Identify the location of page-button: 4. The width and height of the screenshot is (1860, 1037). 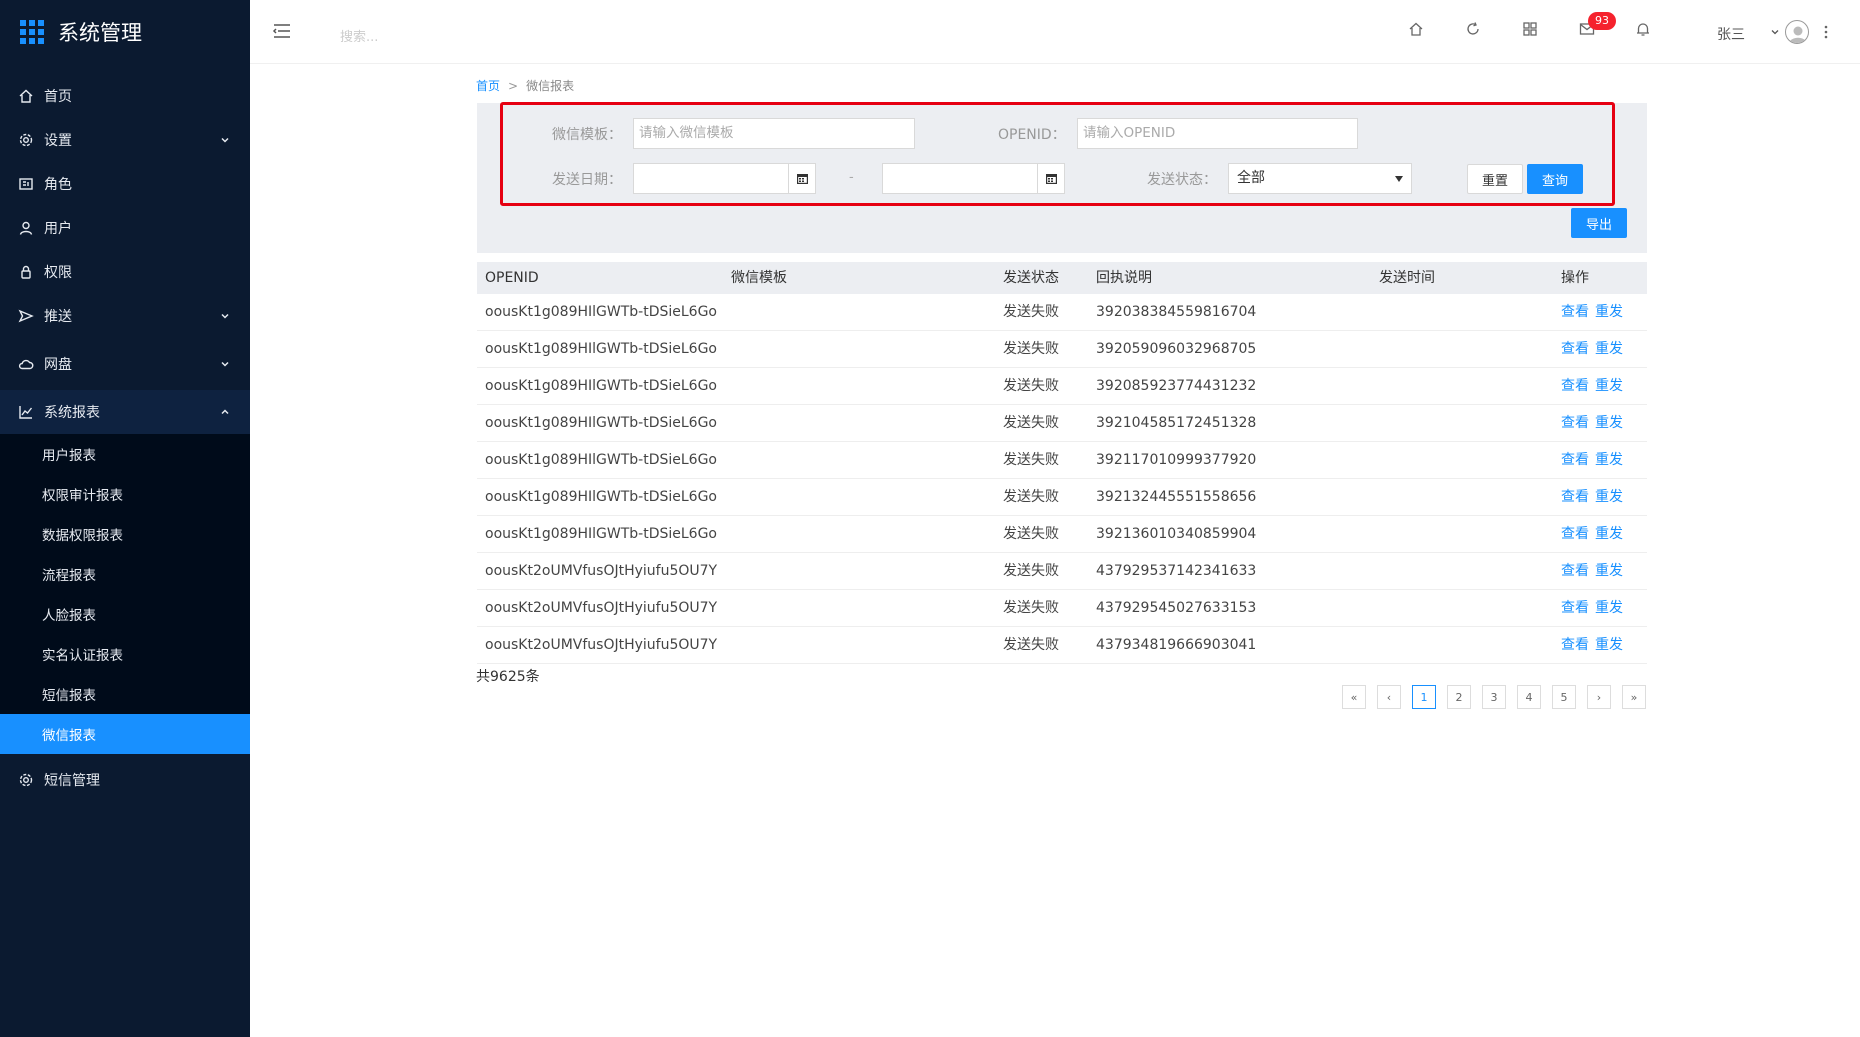
(1529, 697).